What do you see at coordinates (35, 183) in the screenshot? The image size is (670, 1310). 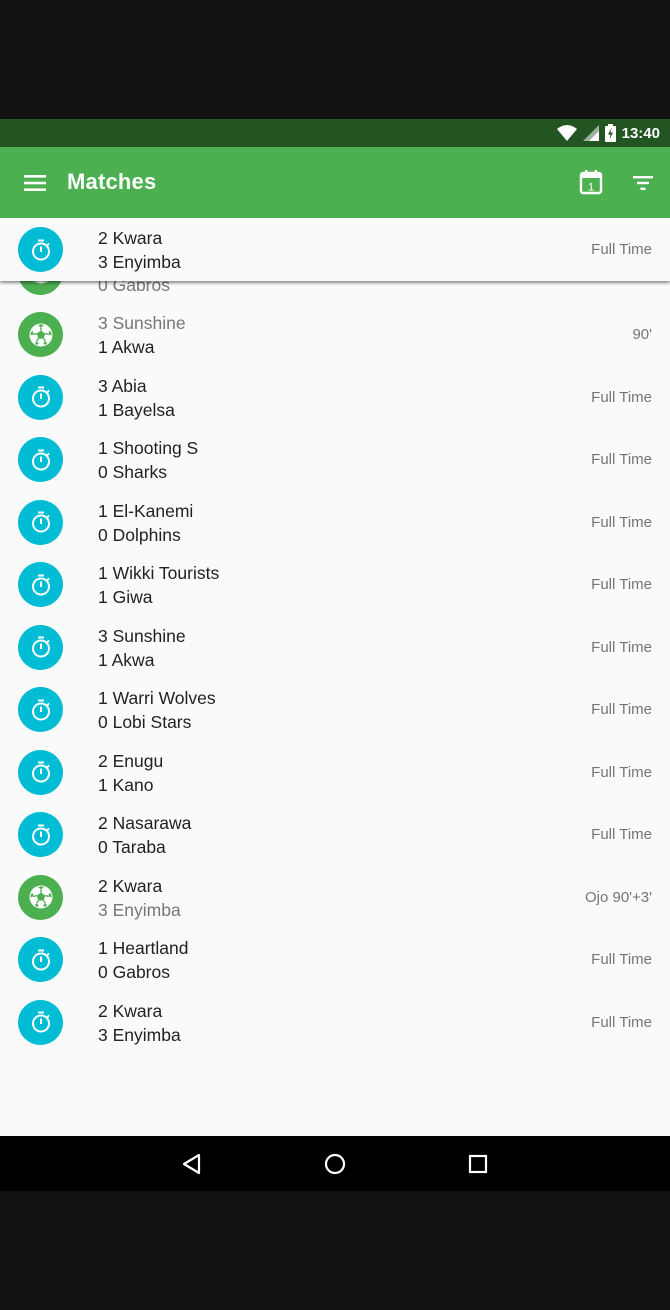 I see `menu-icon` at bounding box center [35, 183].